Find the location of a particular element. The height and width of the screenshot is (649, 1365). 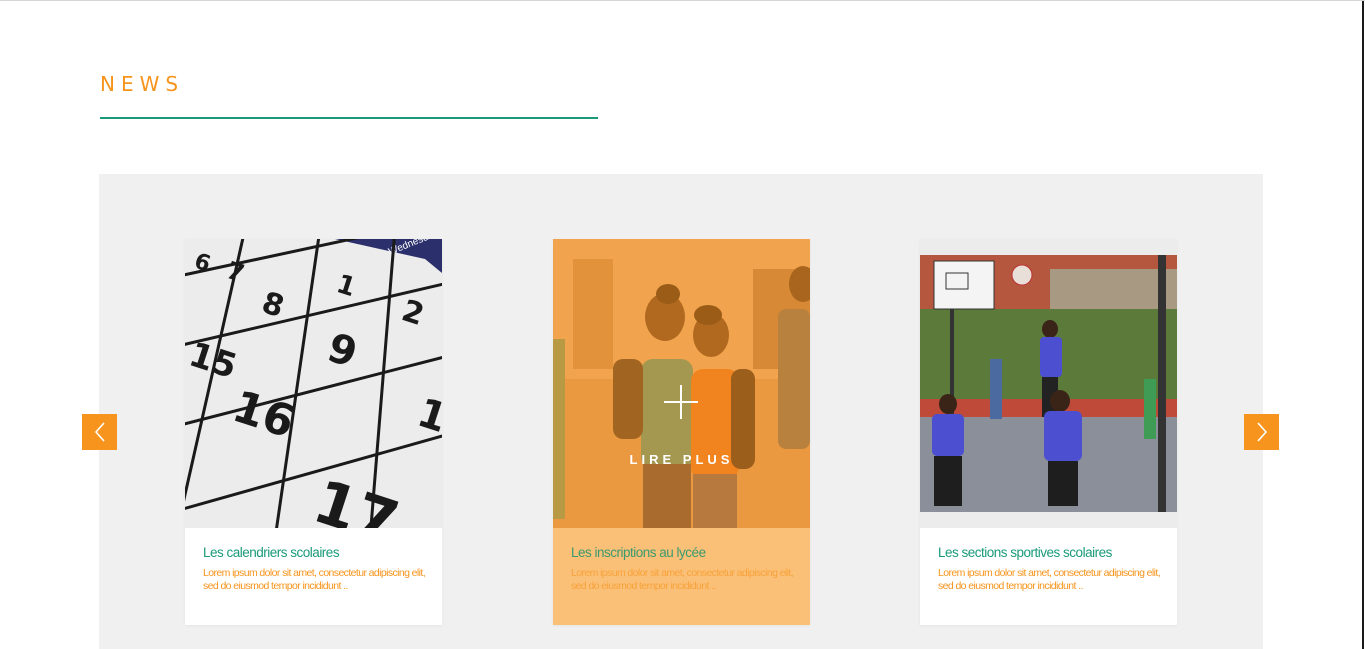

read-more-link: LIRE PLUS is located at coordinates (681, 459).